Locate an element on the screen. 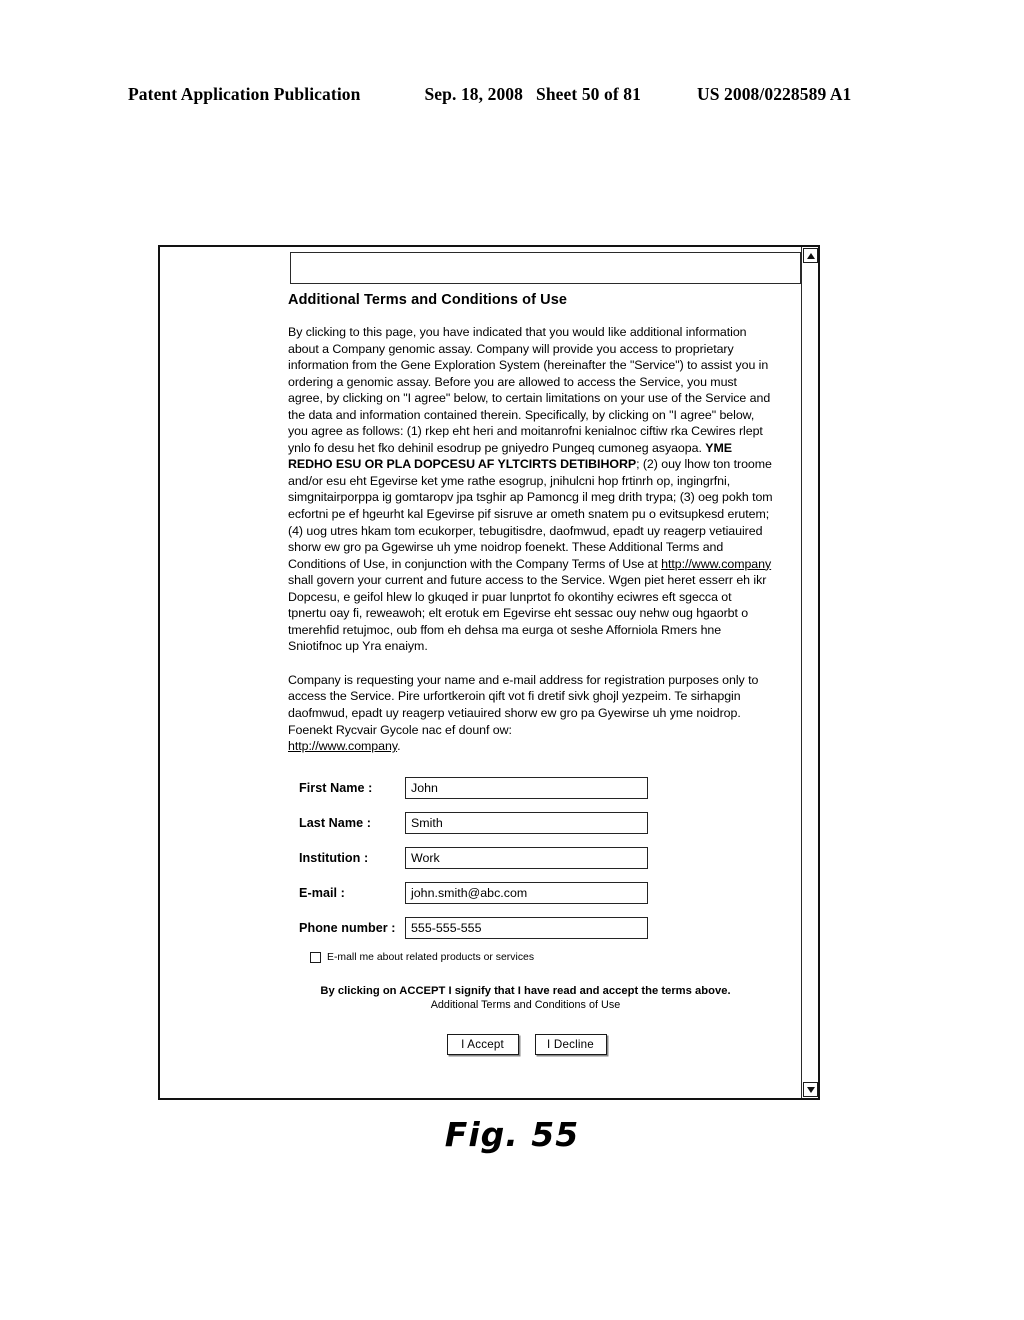 Image resolution: width=1024 pixels, height=1320 pixels. page-title: Additional Terms and Conditions of Use is located at coordinates (428, 300).